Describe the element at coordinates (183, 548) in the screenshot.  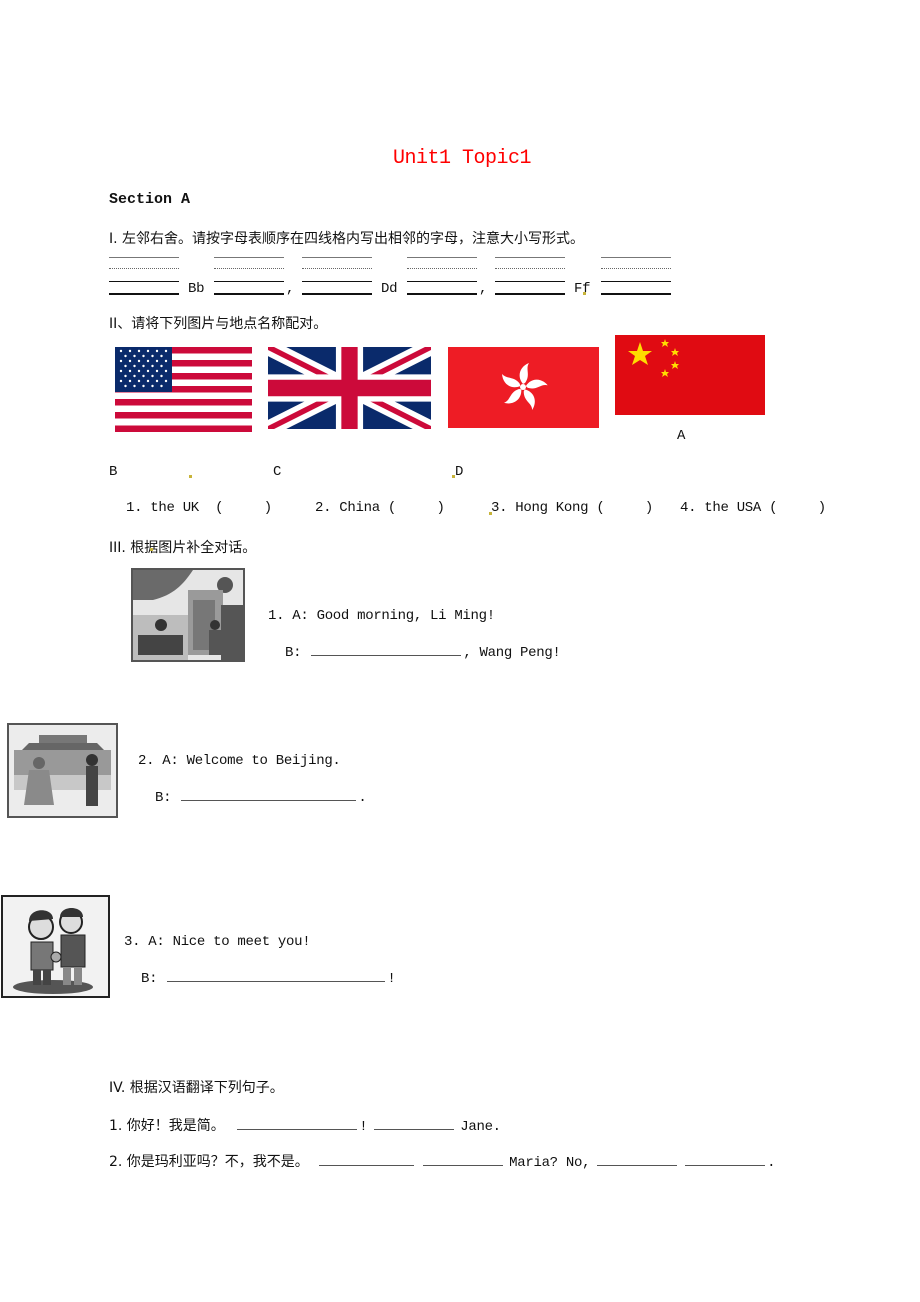
I see `part3-heading: III. 根据图片补全对话。` at that location.